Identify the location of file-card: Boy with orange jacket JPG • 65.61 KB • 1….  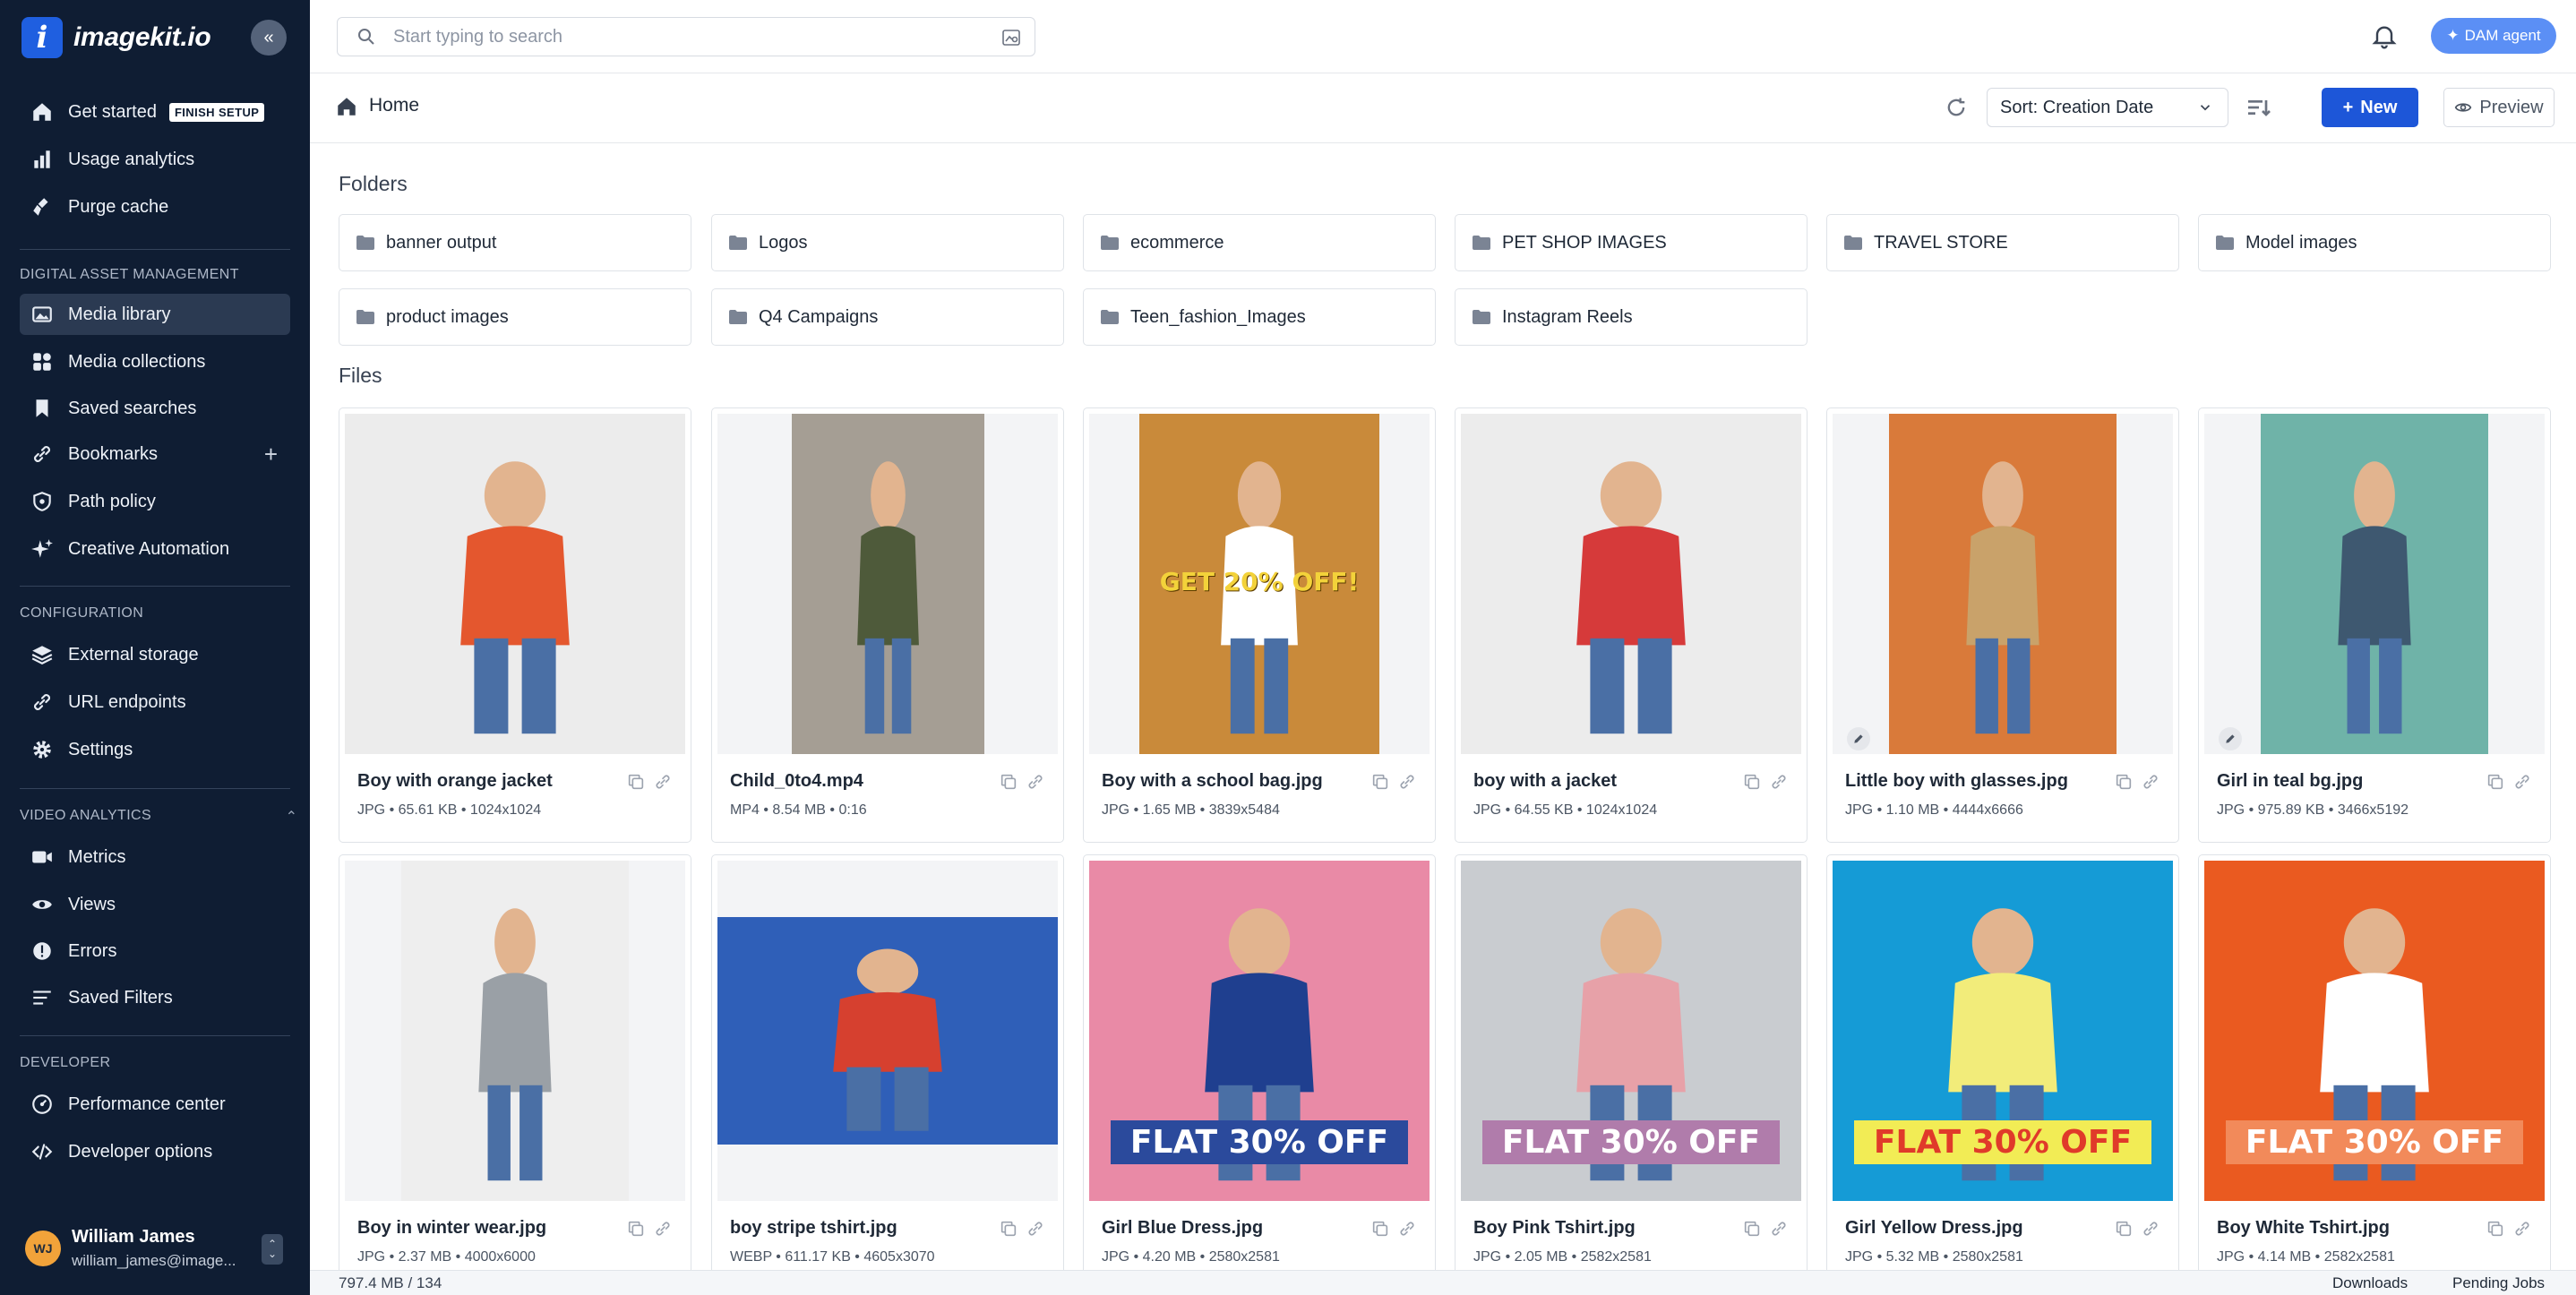
(515, 625).